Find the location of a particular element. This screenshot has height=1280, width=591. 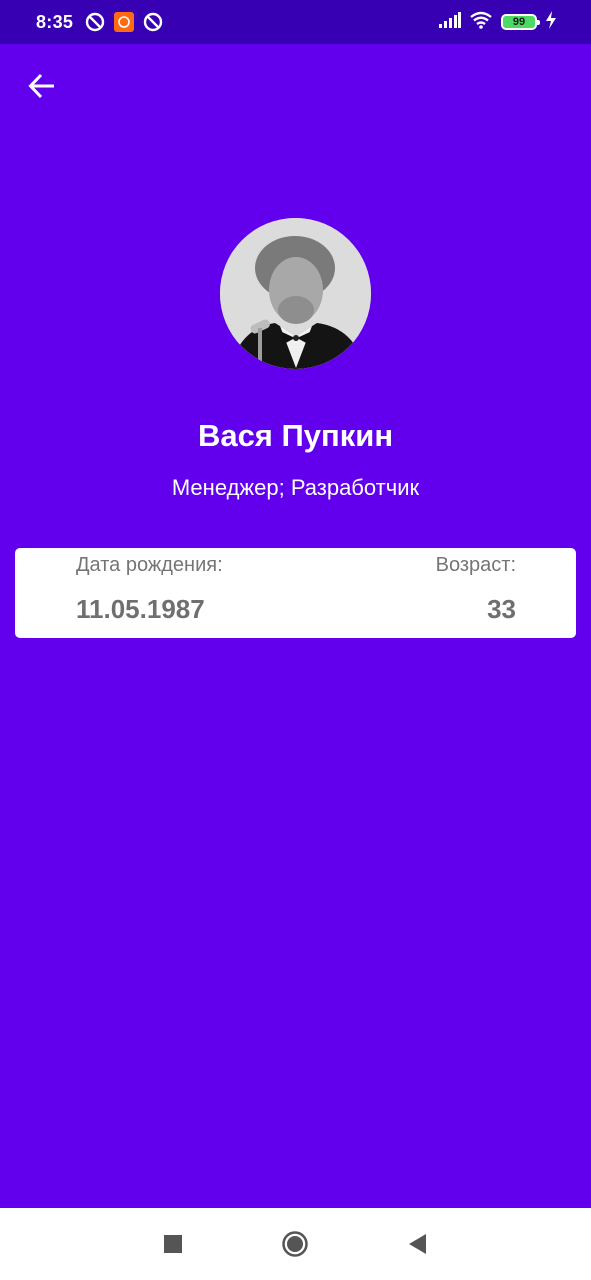

app-notification-icon is located at coordinates (124, 22).